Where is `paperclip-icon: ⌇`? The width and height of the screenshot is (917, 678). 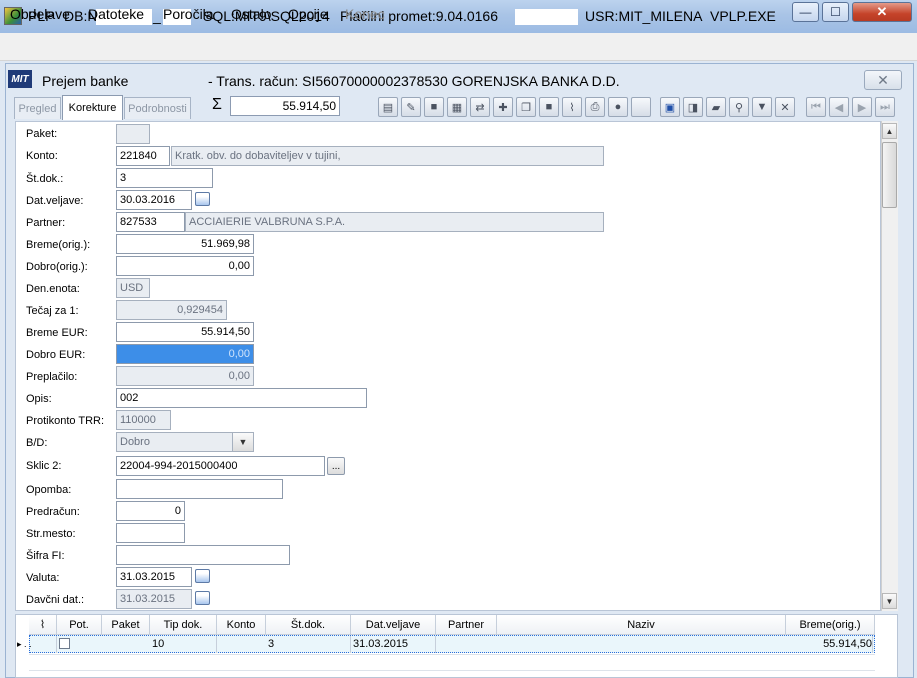 paperclip-icon: ⌇ is located at coordinates (43, 625).